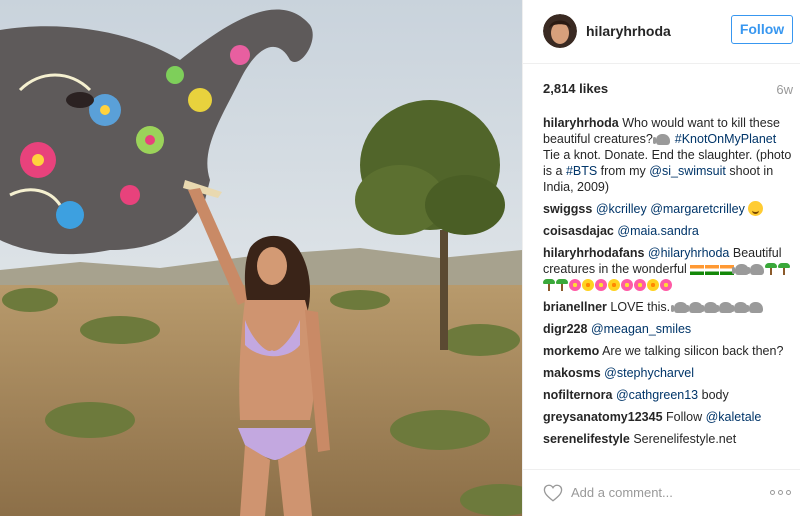  I want to click on post-header: hilaryhrhoda Follow, so click(661, 32).